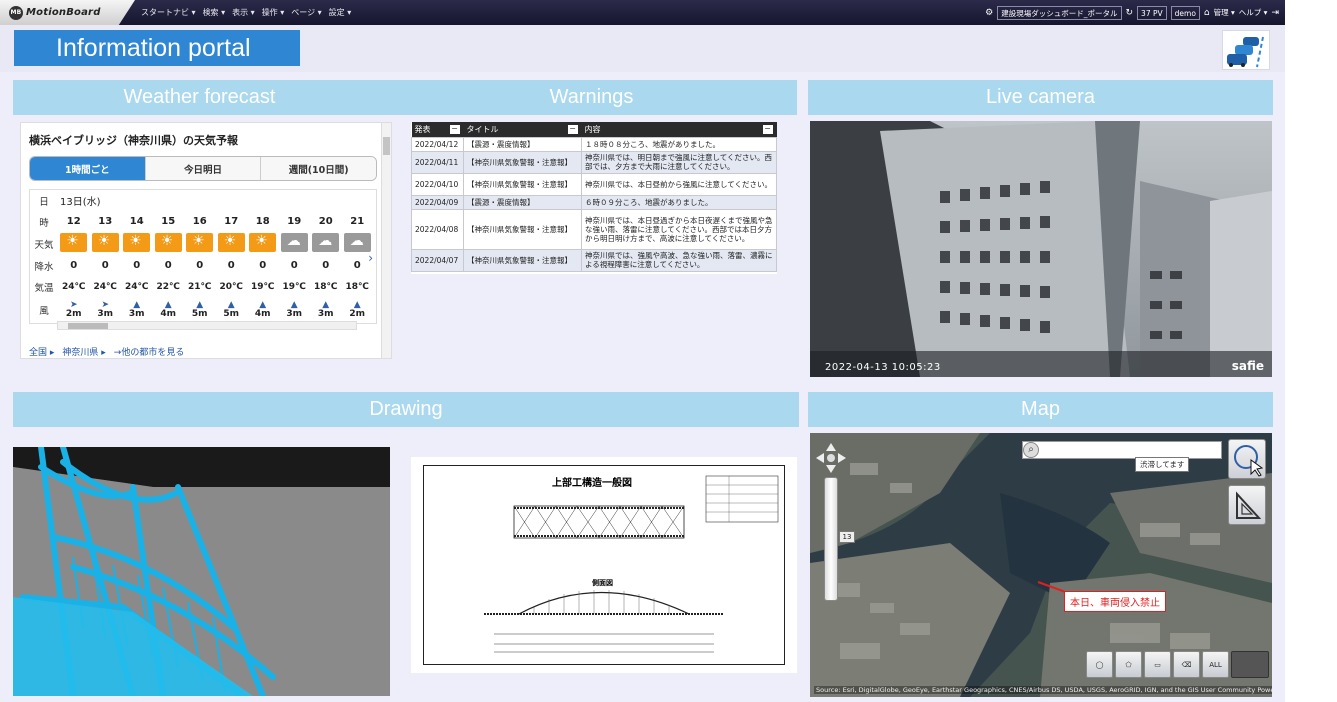 The height and width of the screenshot is (702, 1337). I want to click on user-name: demo, so click(1185, 12).